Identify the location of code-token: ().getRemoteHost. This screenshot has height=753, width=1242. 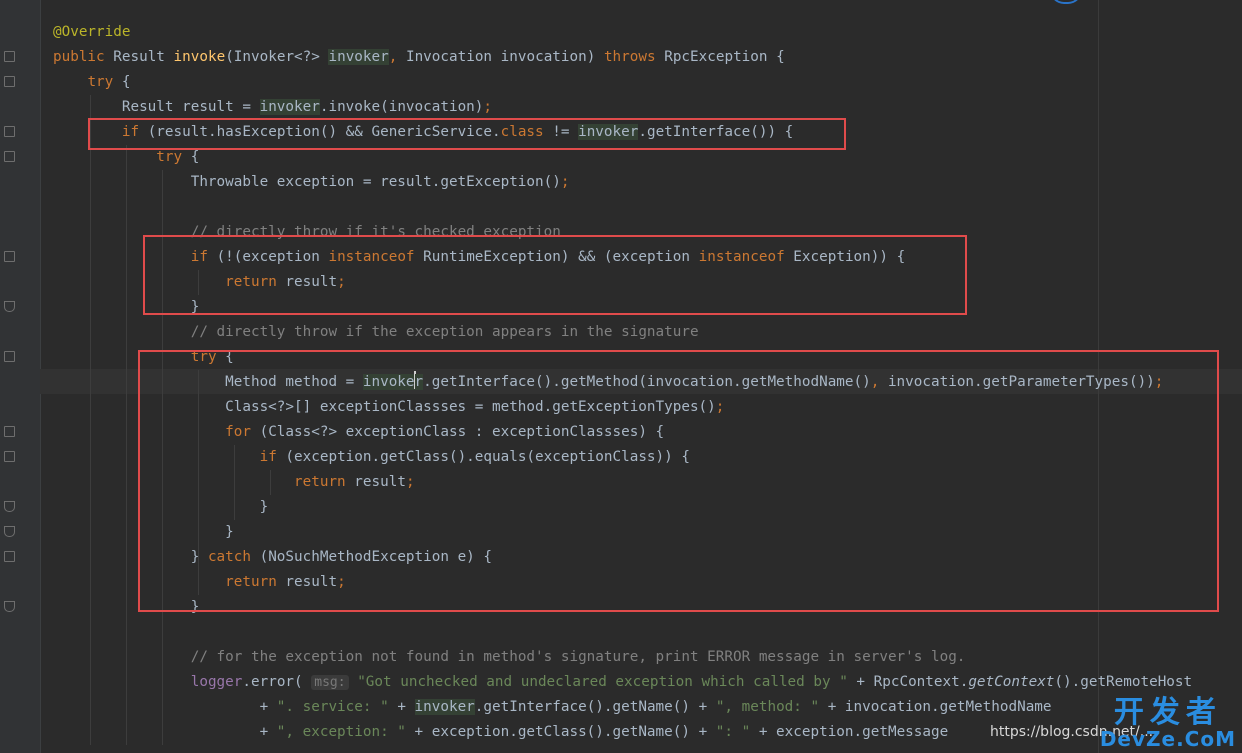
(1123, 682).